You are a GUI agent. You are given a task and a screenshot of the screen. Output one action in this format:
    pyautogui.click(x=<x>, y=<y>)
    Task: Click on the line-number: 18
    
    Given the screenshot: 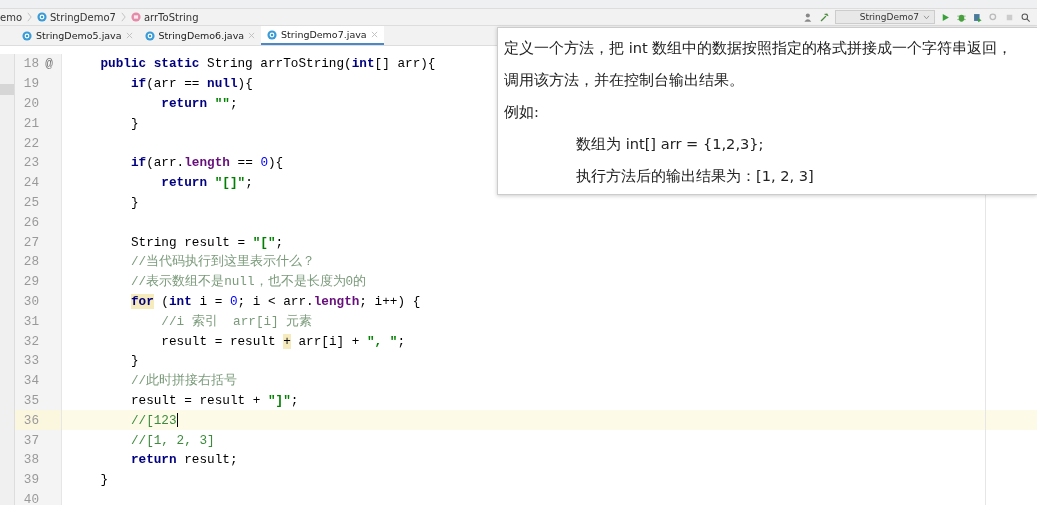 What is the action you would take?
    pyautogui.click(x=30, y=64)
    